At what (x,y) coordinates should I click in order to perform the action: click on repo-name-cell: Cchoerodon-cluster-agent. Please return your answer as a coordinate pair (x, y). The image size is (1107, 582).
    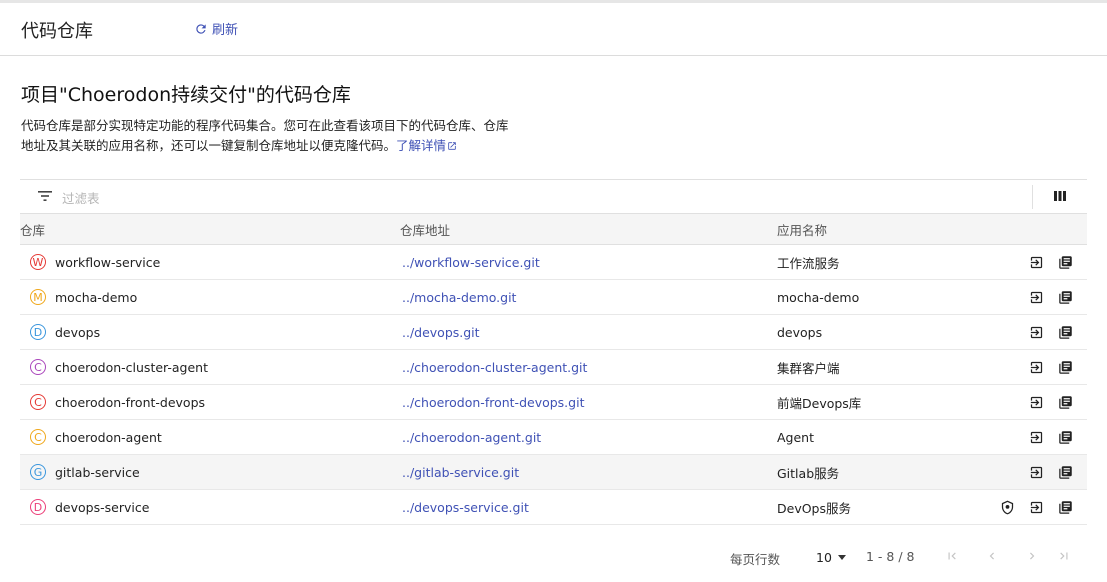
    Looking at the image, I should click on (210, 367).